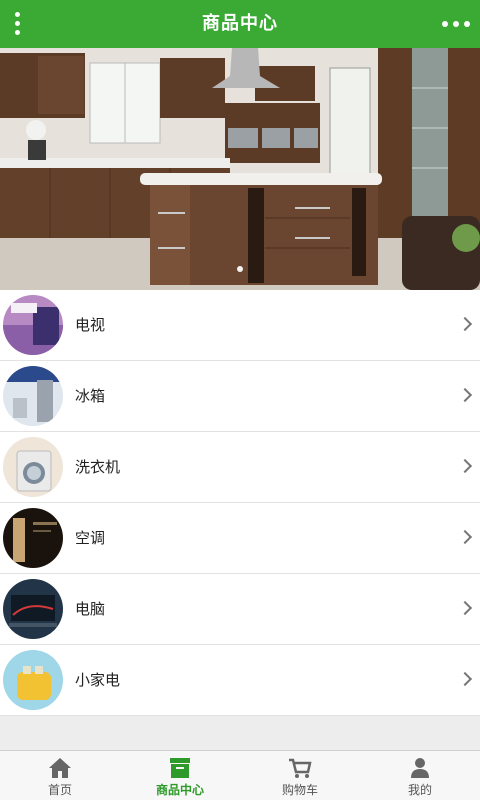 The image size is (480, 800). I want to click on tab-home: 首页, so click(60, 775).